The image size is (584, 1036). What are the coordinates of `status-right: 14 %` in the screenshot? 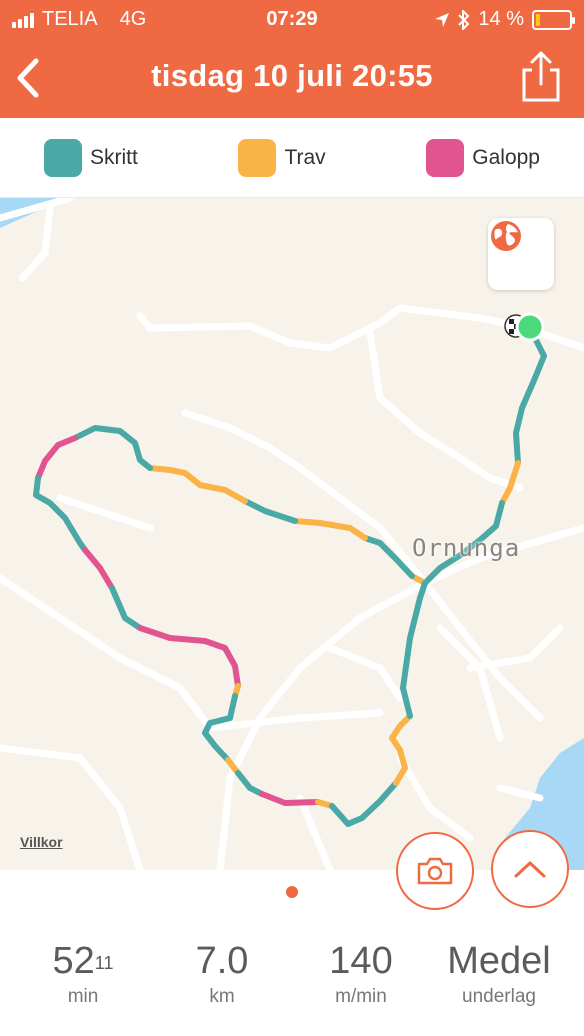 It's located at (504, 19).